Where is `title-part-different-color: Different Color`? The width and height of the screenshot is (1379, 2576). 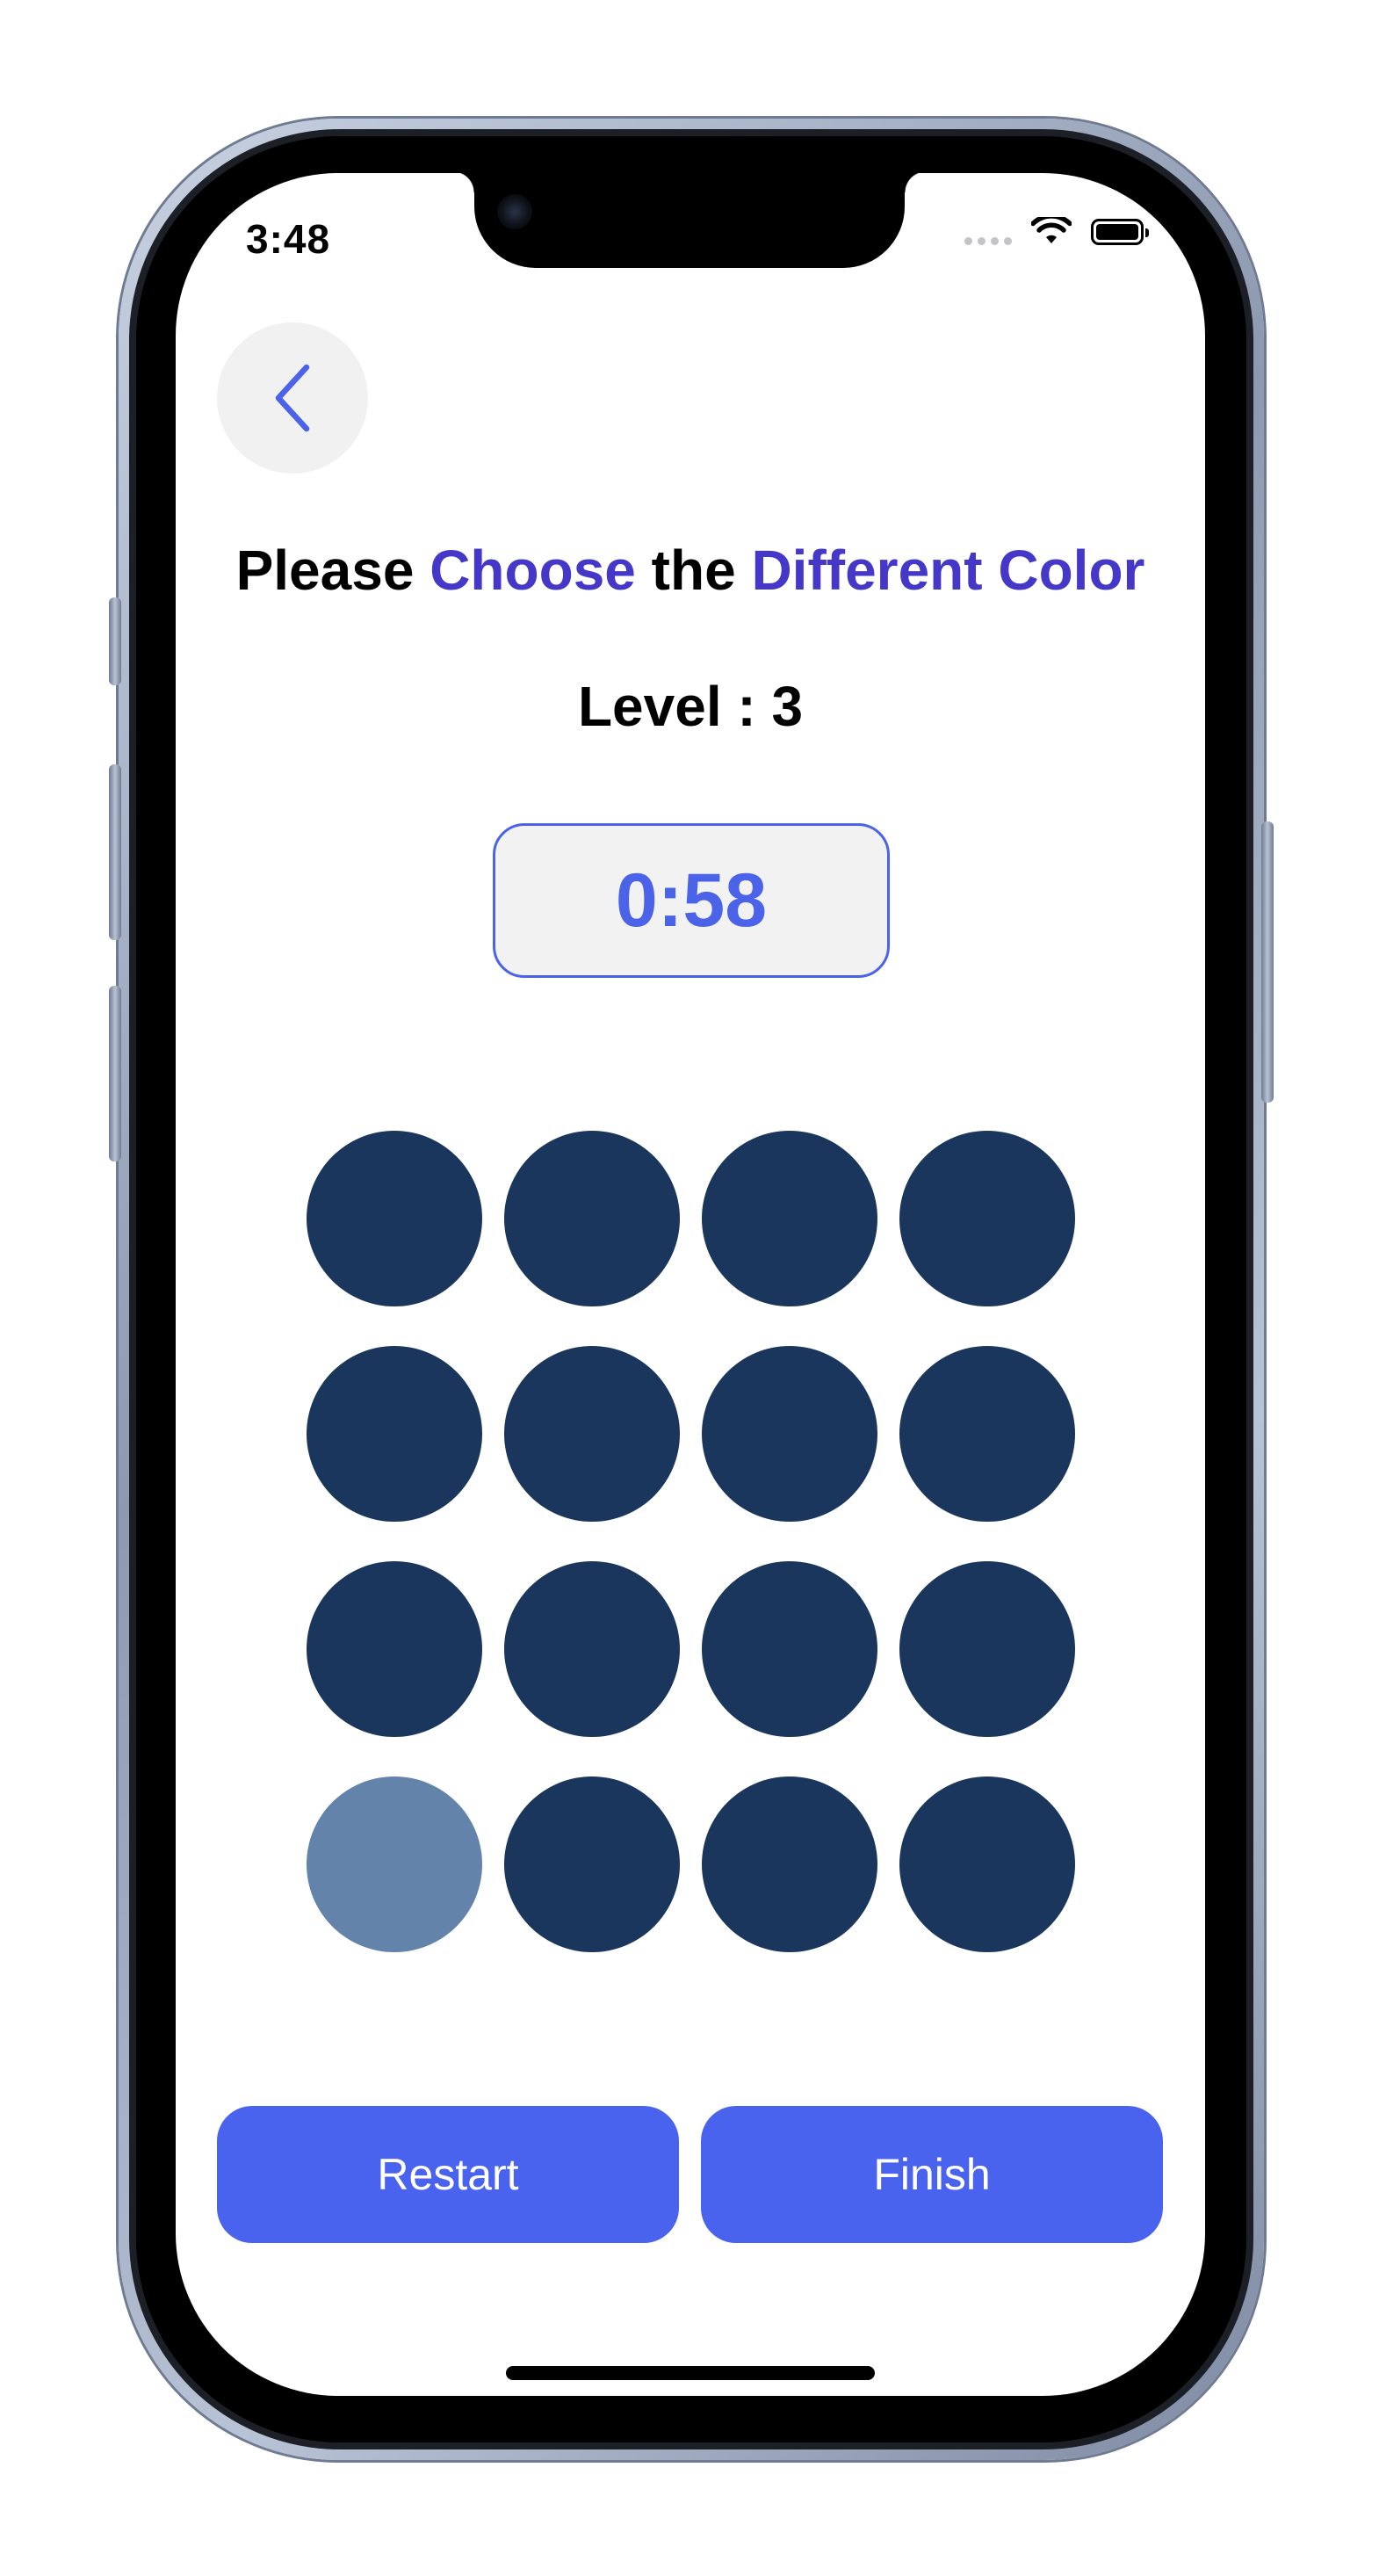 title-part-different-color: Different Color is located at coordinates (948, 570).